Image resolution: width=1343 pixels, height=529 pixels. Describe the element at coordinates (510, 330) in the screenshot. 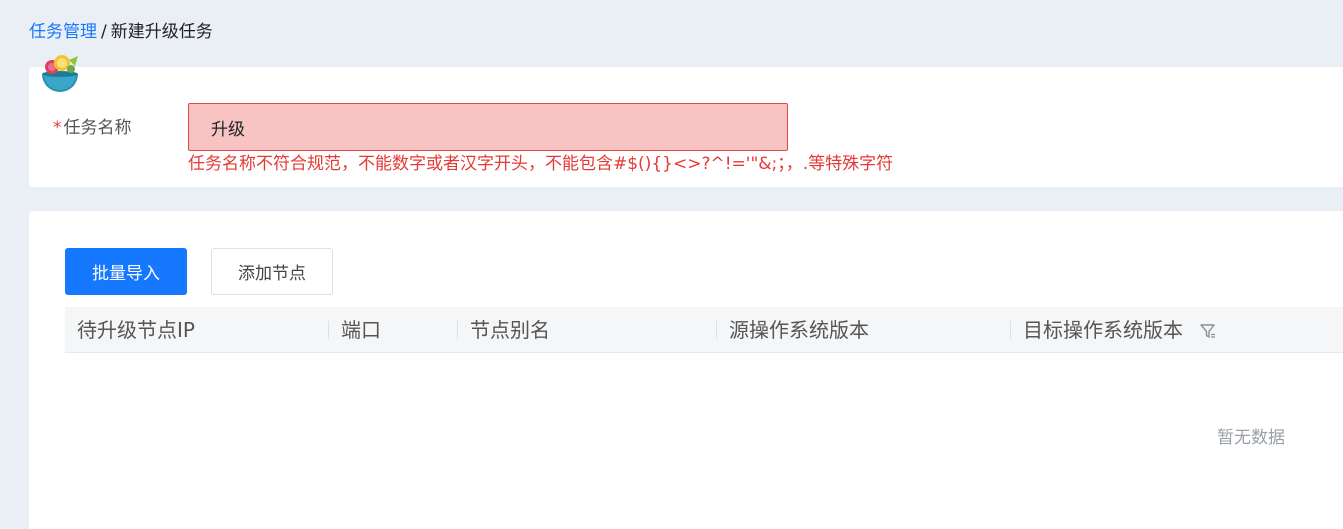

I see `column-header-node-alias: 节点别名` at that location.